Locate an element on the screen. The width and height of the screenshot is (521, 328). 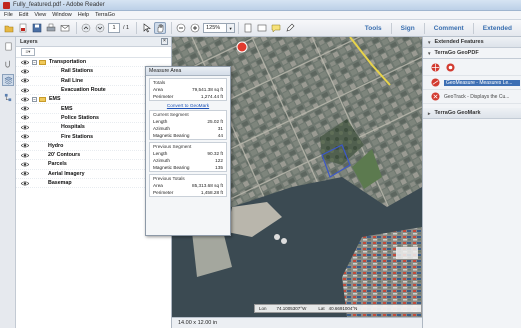
area-value: 79,541.38 sq ft is located at coordinates (207, 89).